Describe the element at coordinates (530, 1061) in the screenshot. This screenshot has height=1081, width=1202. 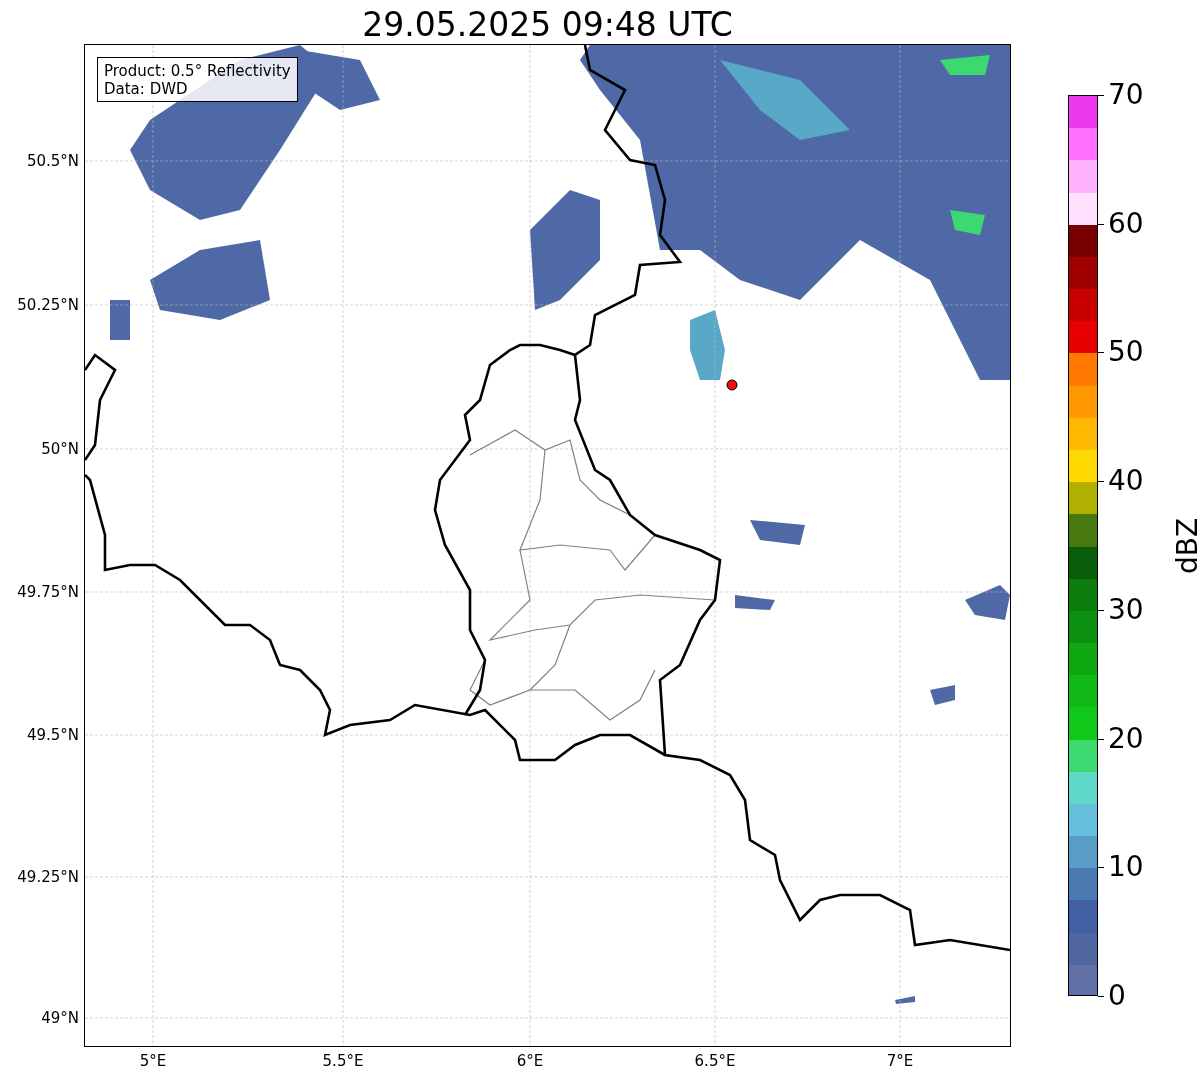
I see `axis-tick-label: 6°E` at that location.